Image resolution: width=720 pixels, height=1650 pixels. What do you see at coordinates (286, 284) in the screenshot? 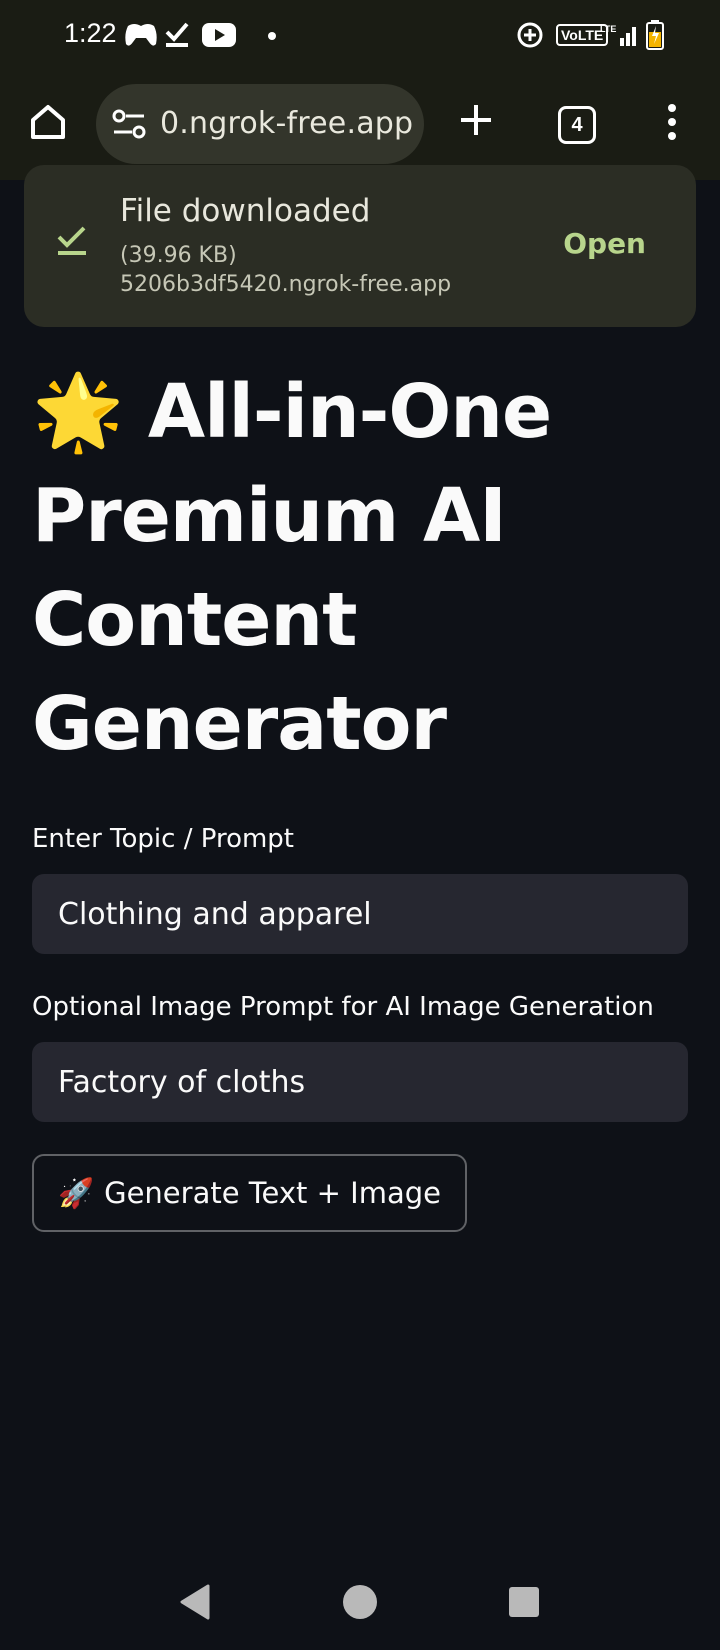
I see `toast-host: 5206b3df5420.ngrok-free.app` at bounding box center [286, 284].